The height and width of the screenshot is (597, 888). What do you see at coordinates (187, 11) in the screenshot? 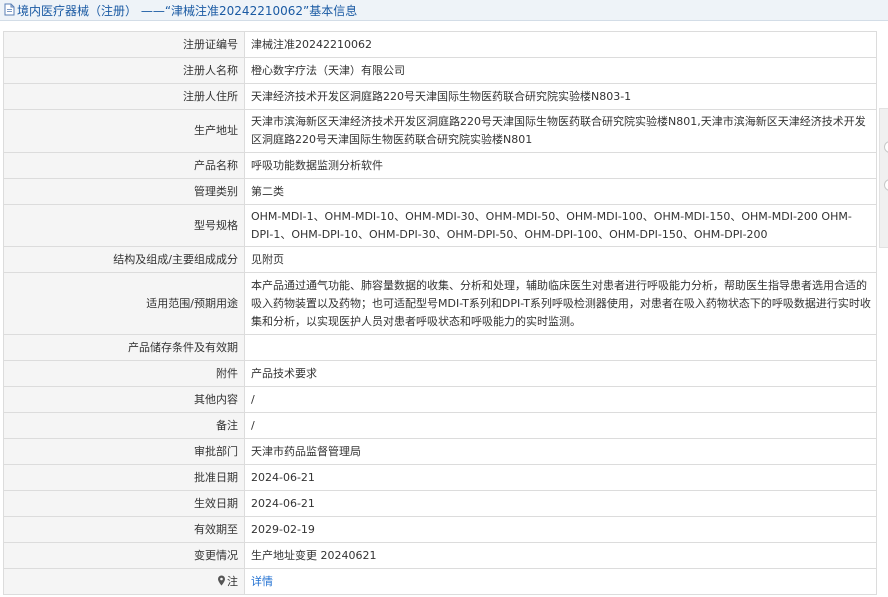
I see `page-title: 境内医疗器械（注册） ——“津械注准20242210062”基本信息` at bounding box center [187, 11].